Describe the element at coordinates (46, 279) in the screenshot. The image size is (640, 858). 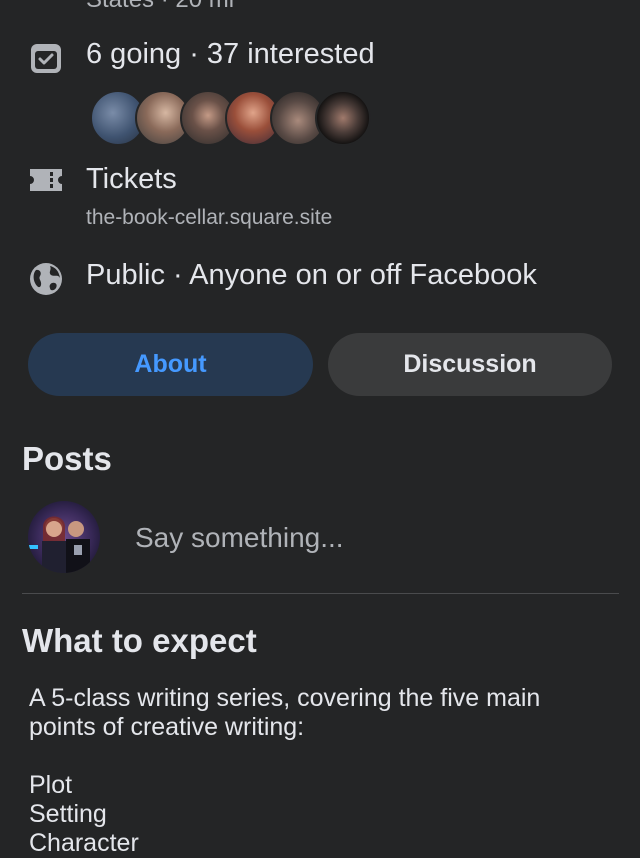
I see `globe-icon` at that location.